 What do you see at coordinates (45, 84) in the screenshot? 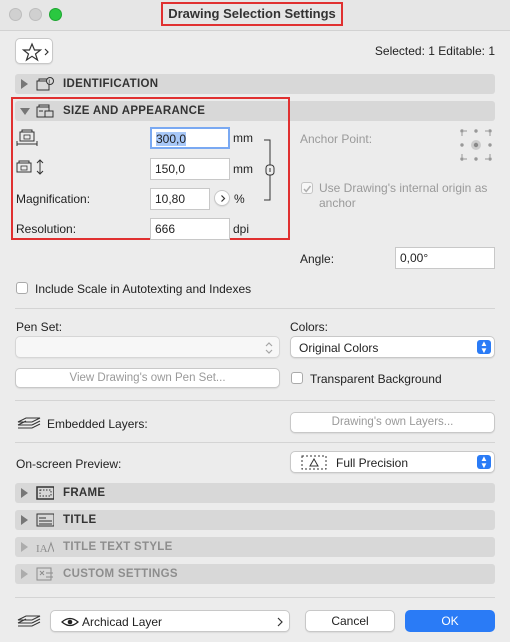
I see `identification-icon: i` at bounding box center [45, 84].